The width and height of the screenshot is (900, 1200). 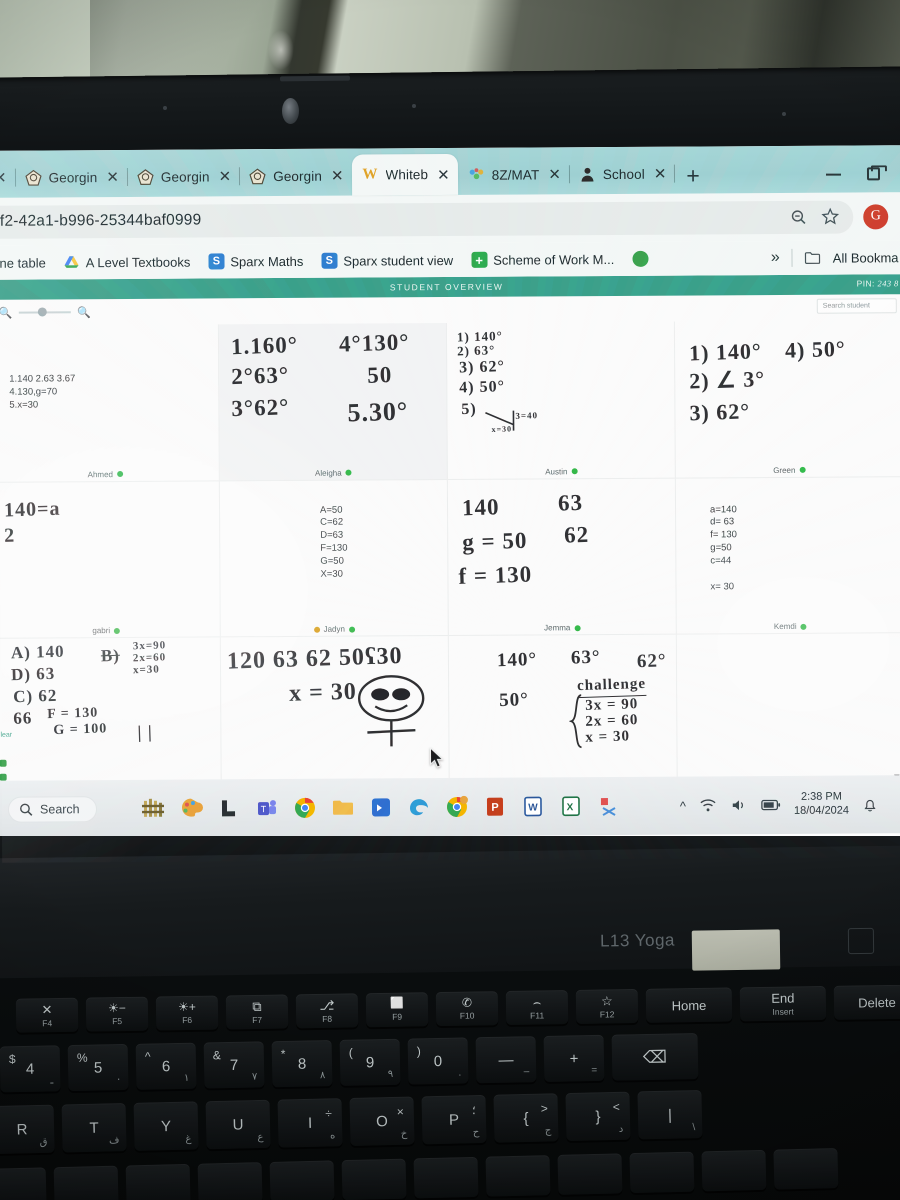 I want to click on paint-app-icon, so click(x=191, y=808).